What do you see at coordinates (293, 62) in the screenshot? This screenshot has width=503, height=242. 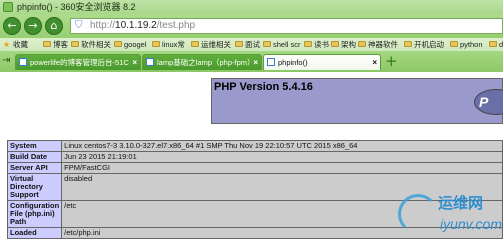 I see `tab-label: phpinfo()` at bounding box center [293, 62].